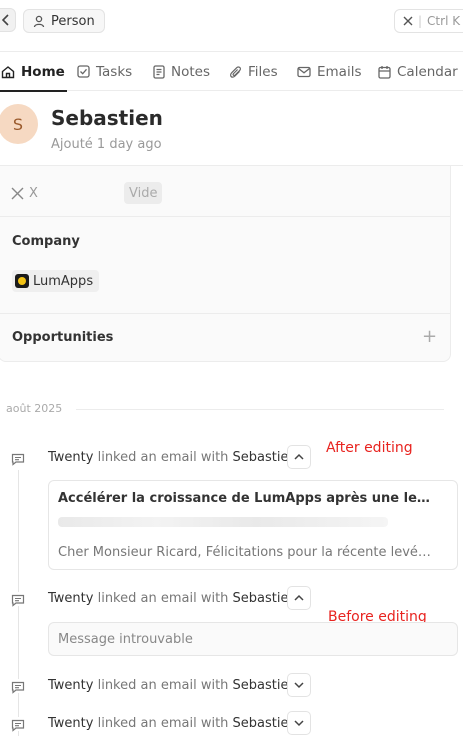  Describe the element at coordinates (83, 71) in the screenshot. I see `checkbox-icon` at that location.